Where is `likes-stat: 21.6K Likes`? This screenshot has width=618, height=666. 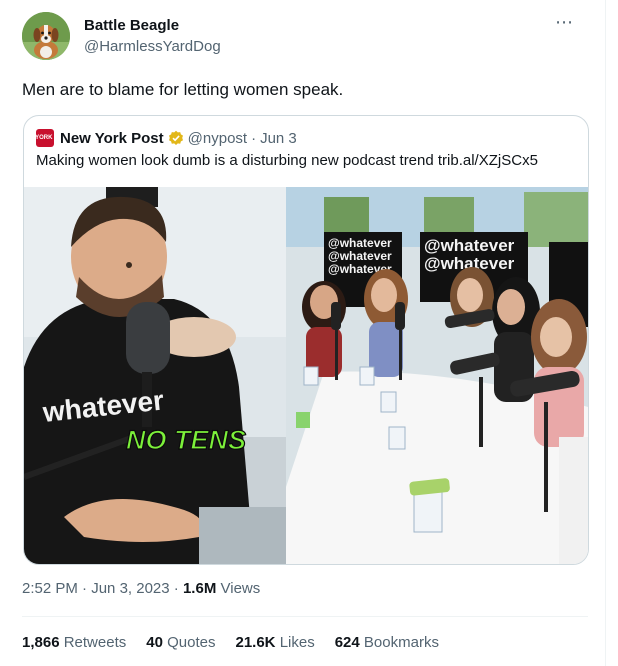 likes-stat: 21.6K Likes is located at coordinates (274, 642).